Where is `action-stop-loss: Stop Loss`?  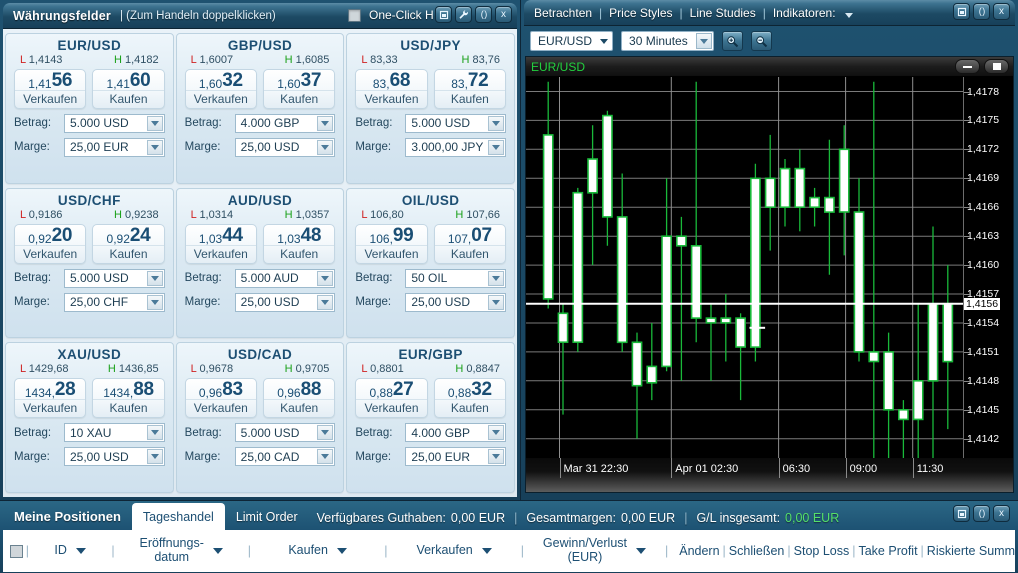
action-stop-loss: Stop Loss is located at coordinates (822, 551).